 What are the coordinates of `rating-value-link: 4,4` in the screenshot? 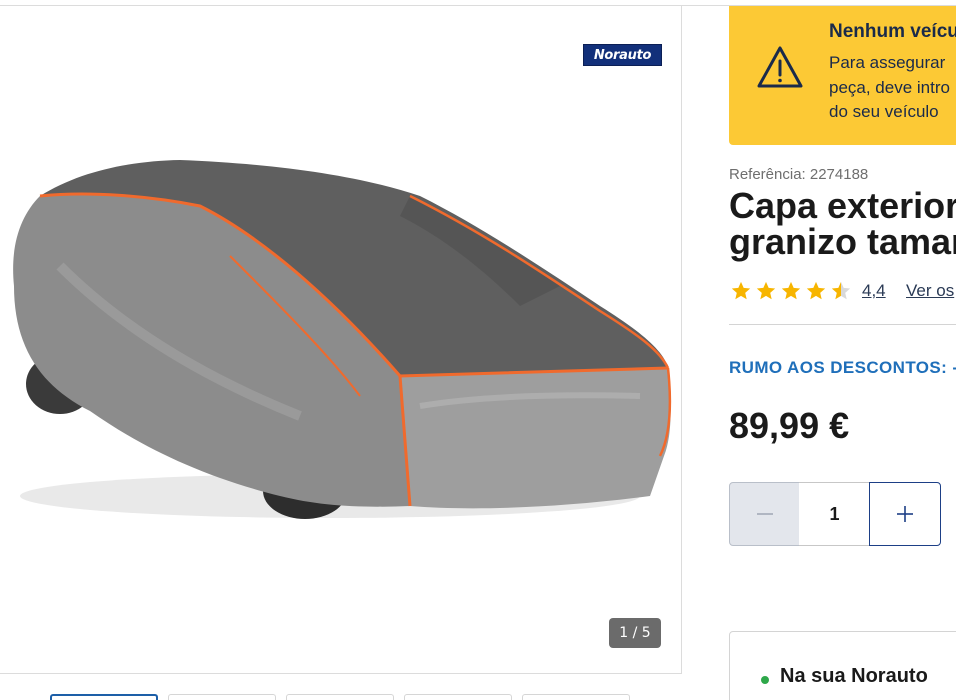 It's located at (874, 291).